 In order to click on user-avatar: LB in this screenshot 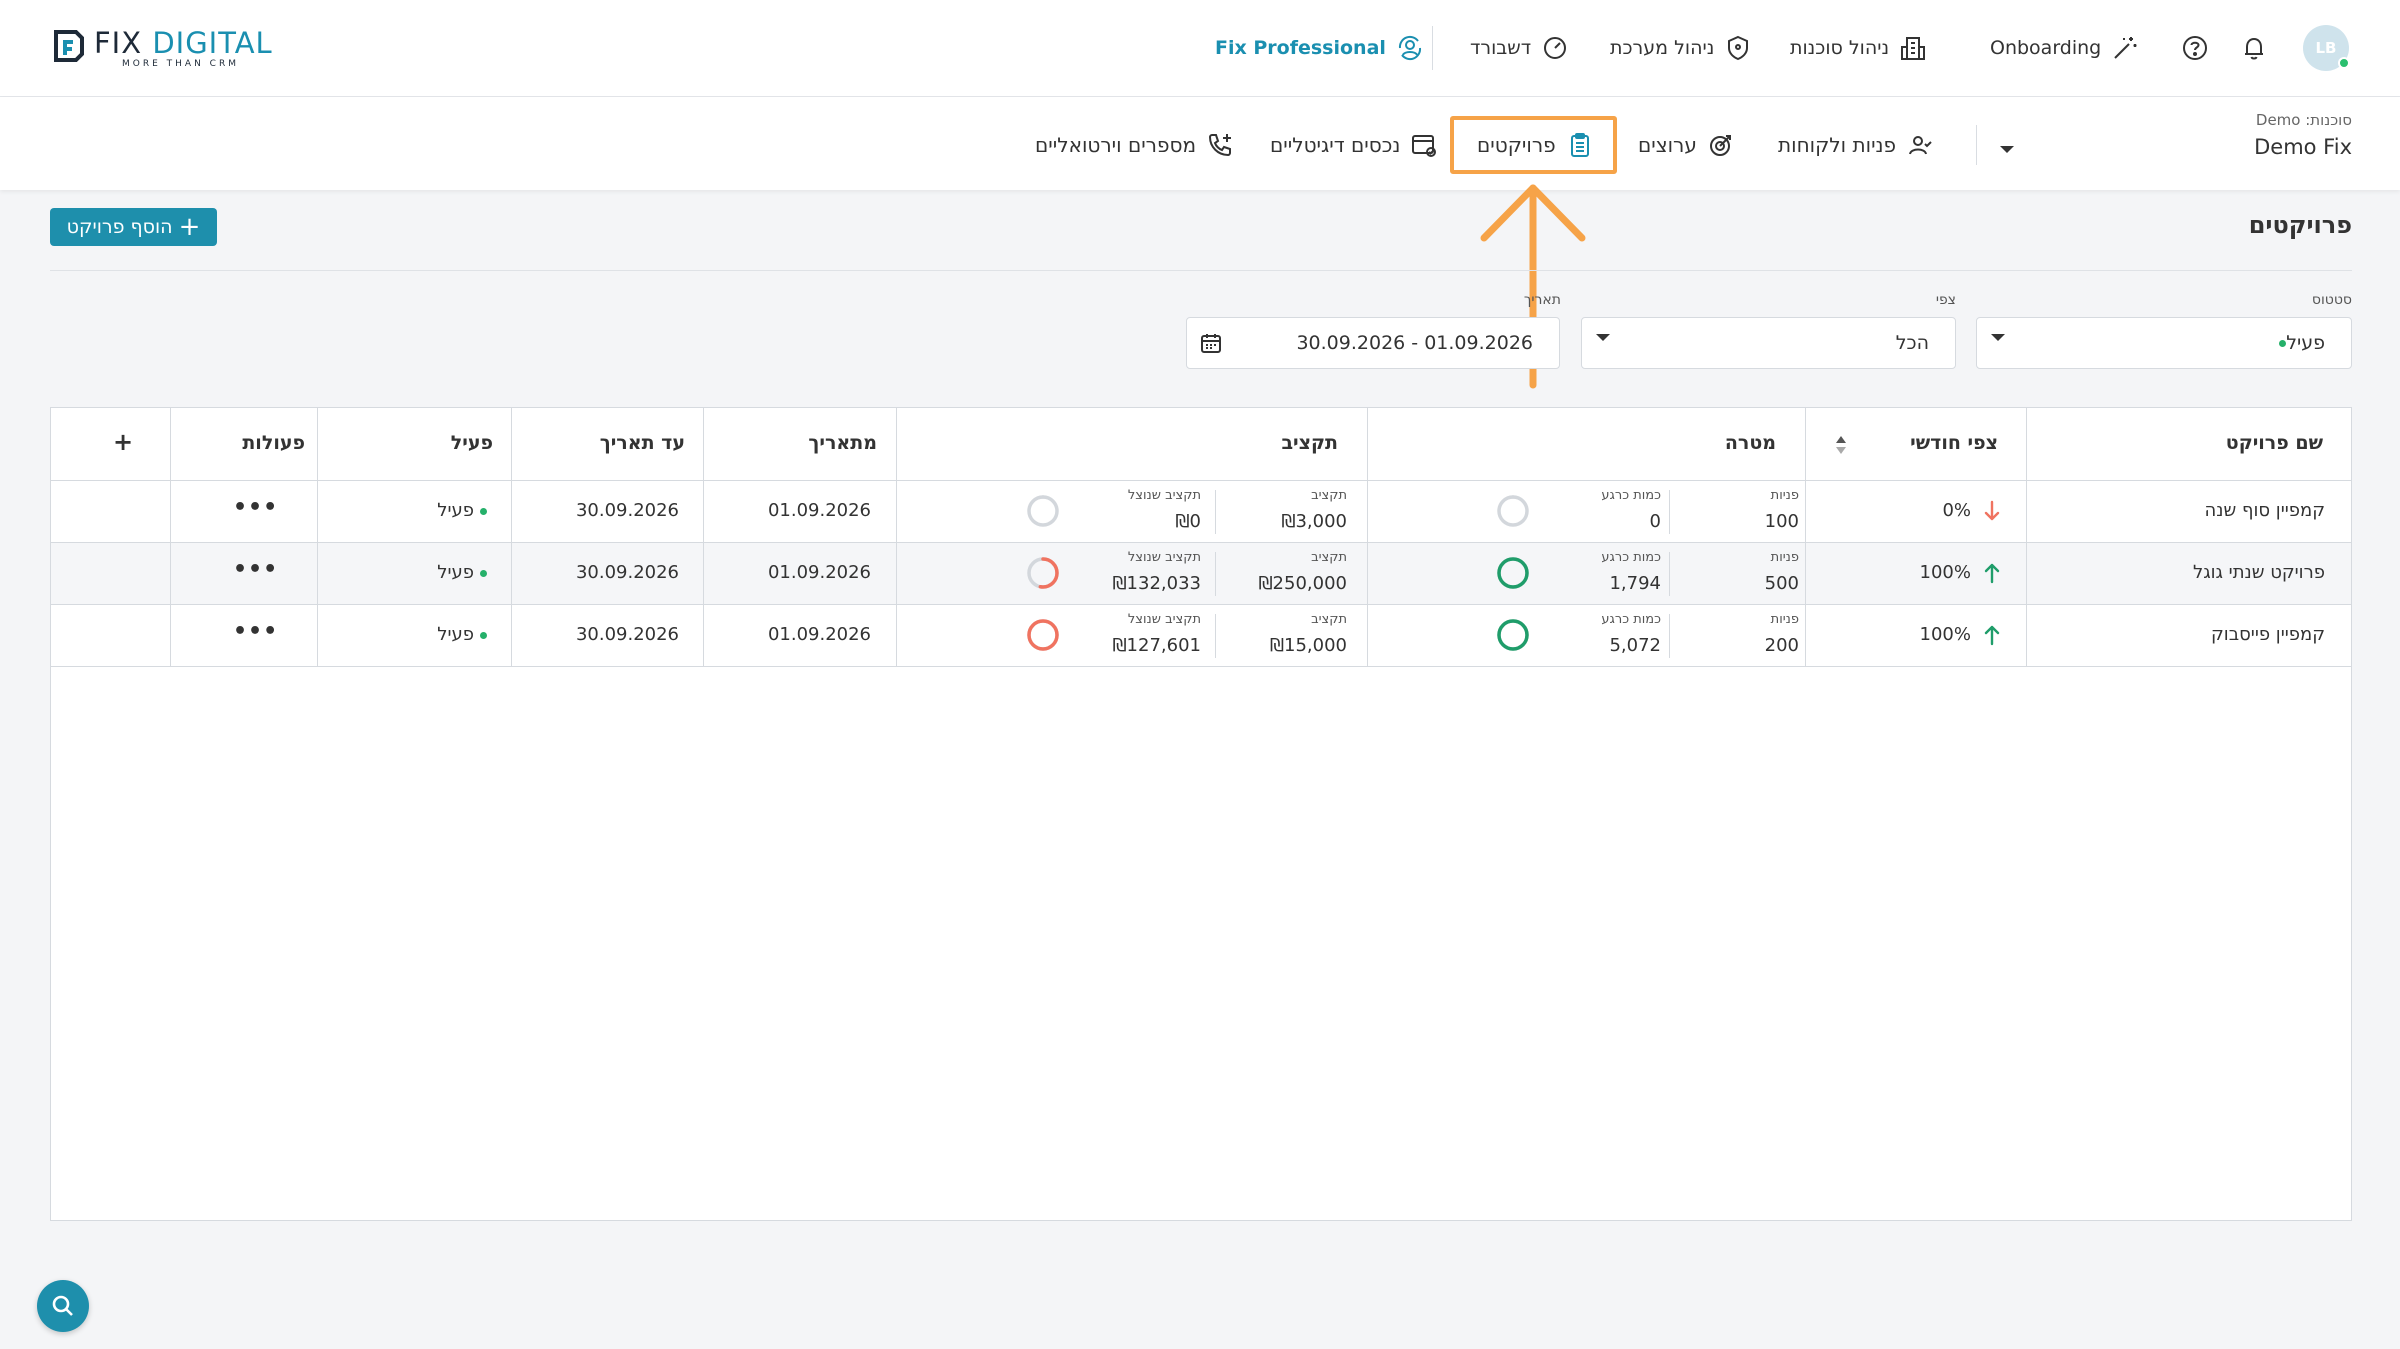, I will do `click(2326, 48)`.